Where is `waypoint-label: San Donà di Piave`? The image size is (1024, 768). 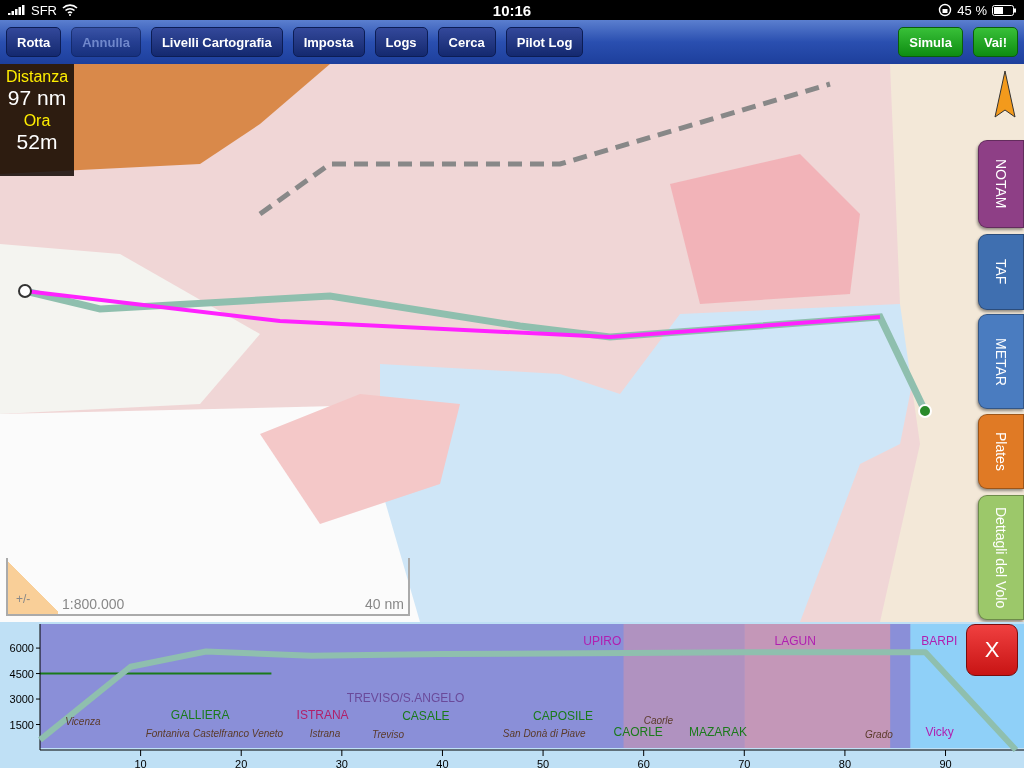
waypoint-label: San Donà di Piave is located at coordinates (544, 734).